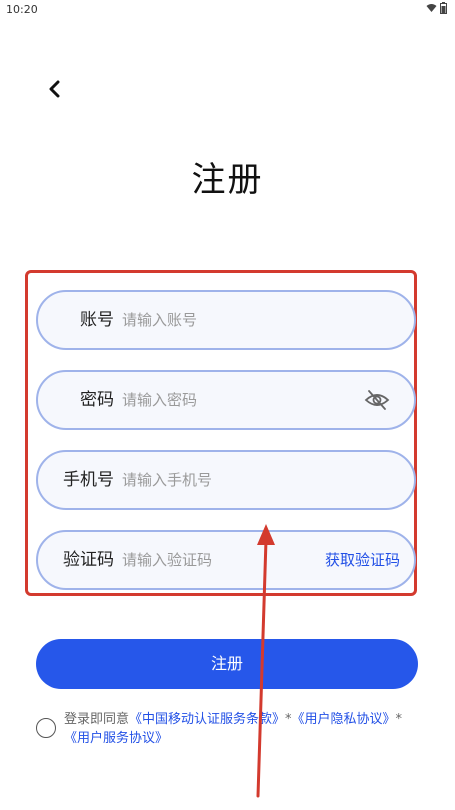  Describe the element at coordinates (227, 180) in the screenshot. I see `page-title: 注册` at that location.